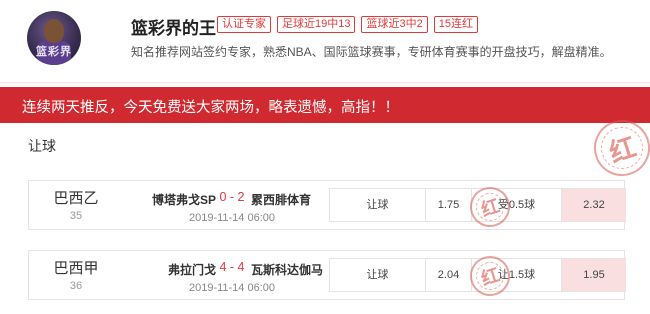 Image resolution: width=650 pixels, height=314 pixels. Describe the element at coordinates (232, 205) in the screenshot. I see `match-info: 博塔弗戈SP 0 - 2 累西腓体育 2019-11-14 06:00` at that location.